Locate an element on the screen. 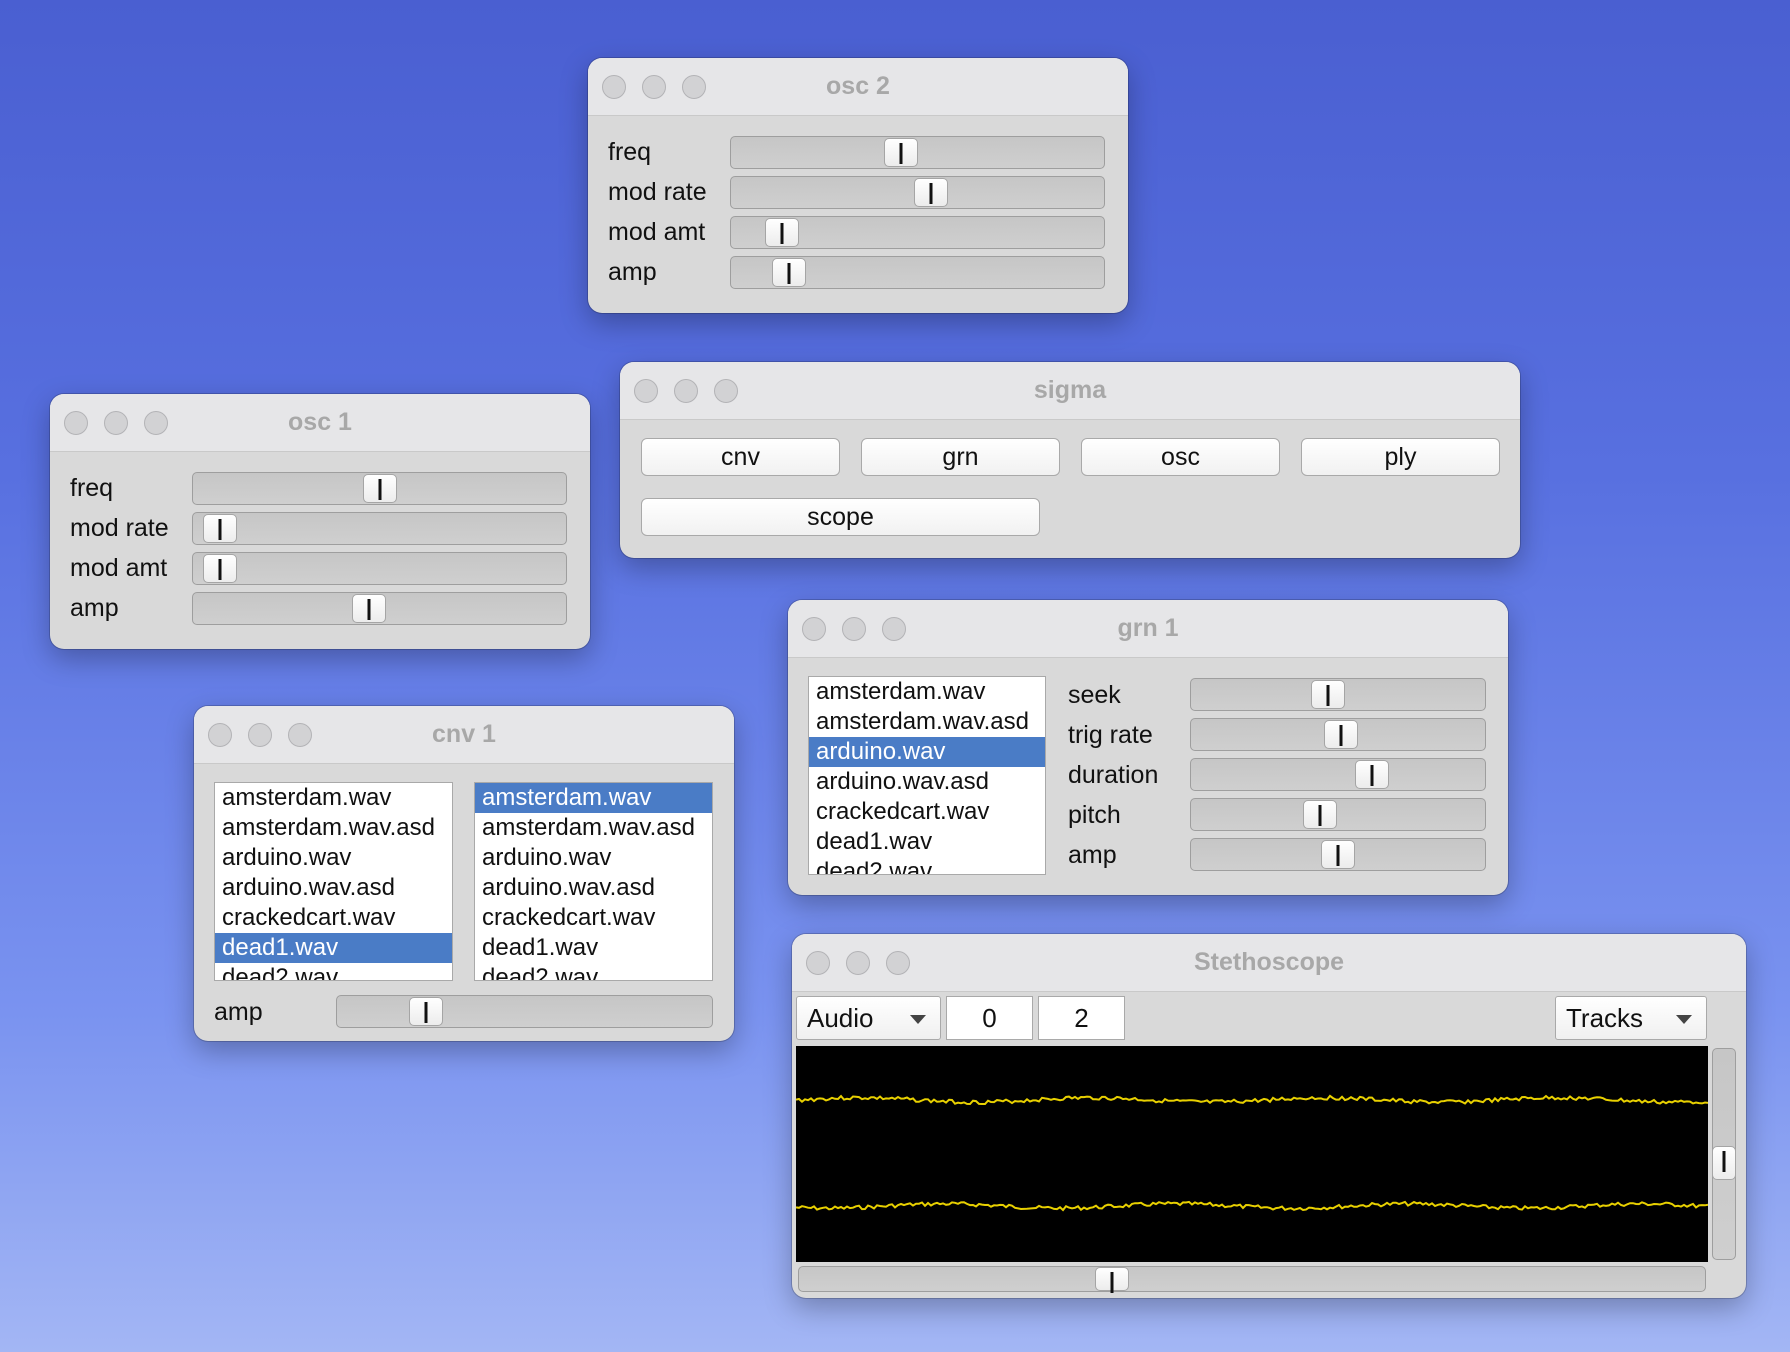 The image size is (1790, 1352). scope-background is located at coordinates (1252, 1154).